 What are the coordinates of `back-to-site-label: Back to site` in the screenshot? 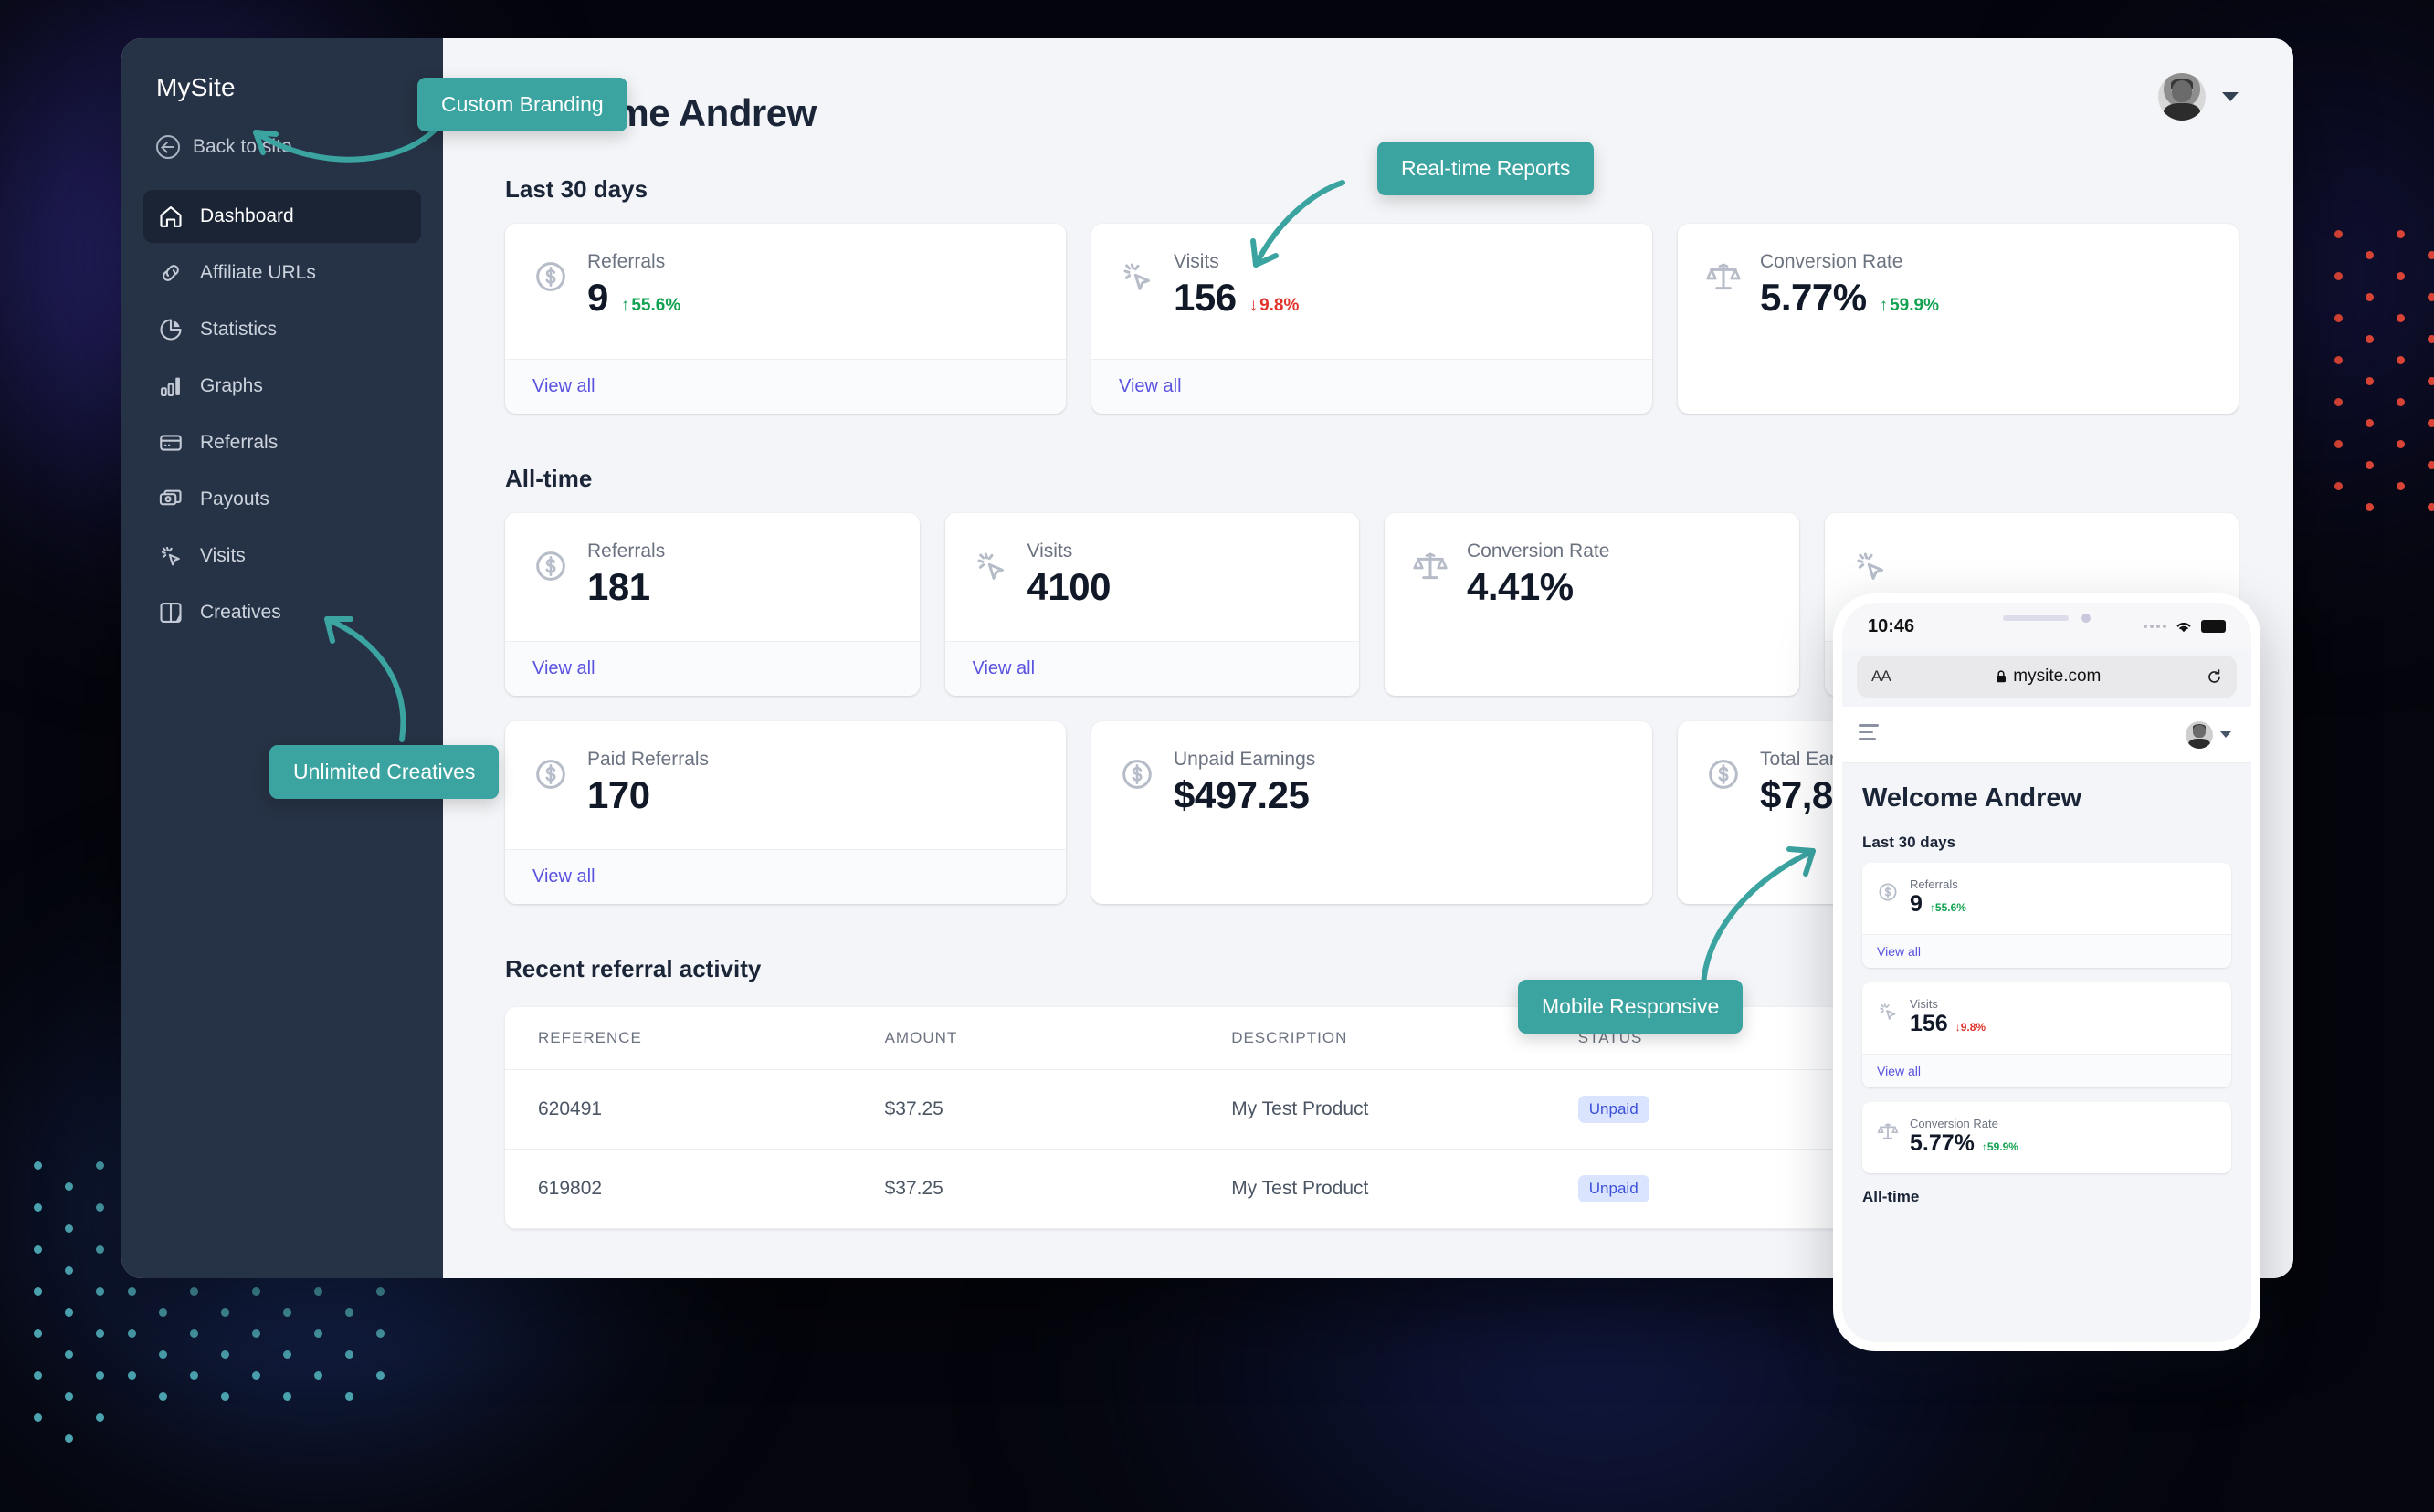 It's located at (242, 146).